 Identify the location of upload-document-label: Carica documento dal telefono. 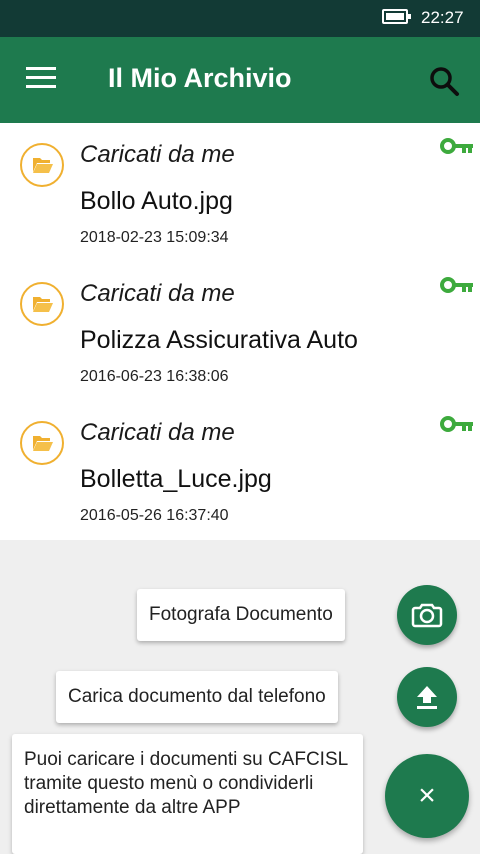
(197, 697).